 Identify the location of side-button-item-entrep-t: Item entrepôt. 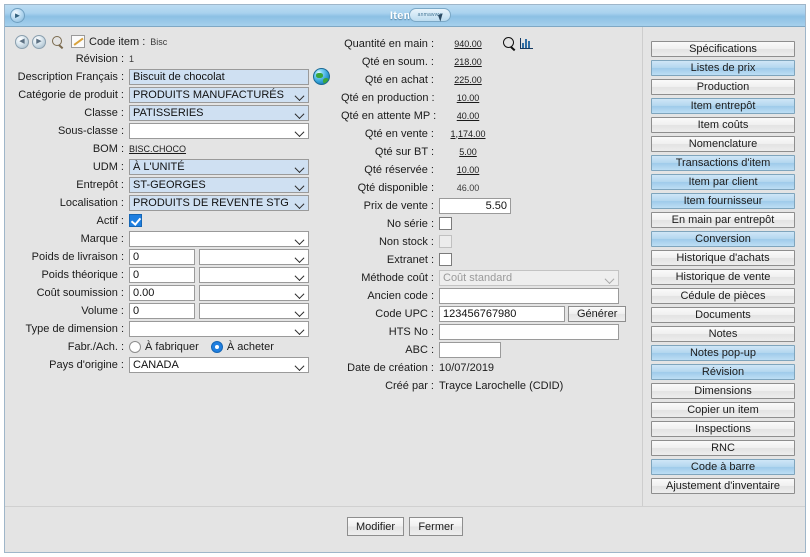
(723, 106).